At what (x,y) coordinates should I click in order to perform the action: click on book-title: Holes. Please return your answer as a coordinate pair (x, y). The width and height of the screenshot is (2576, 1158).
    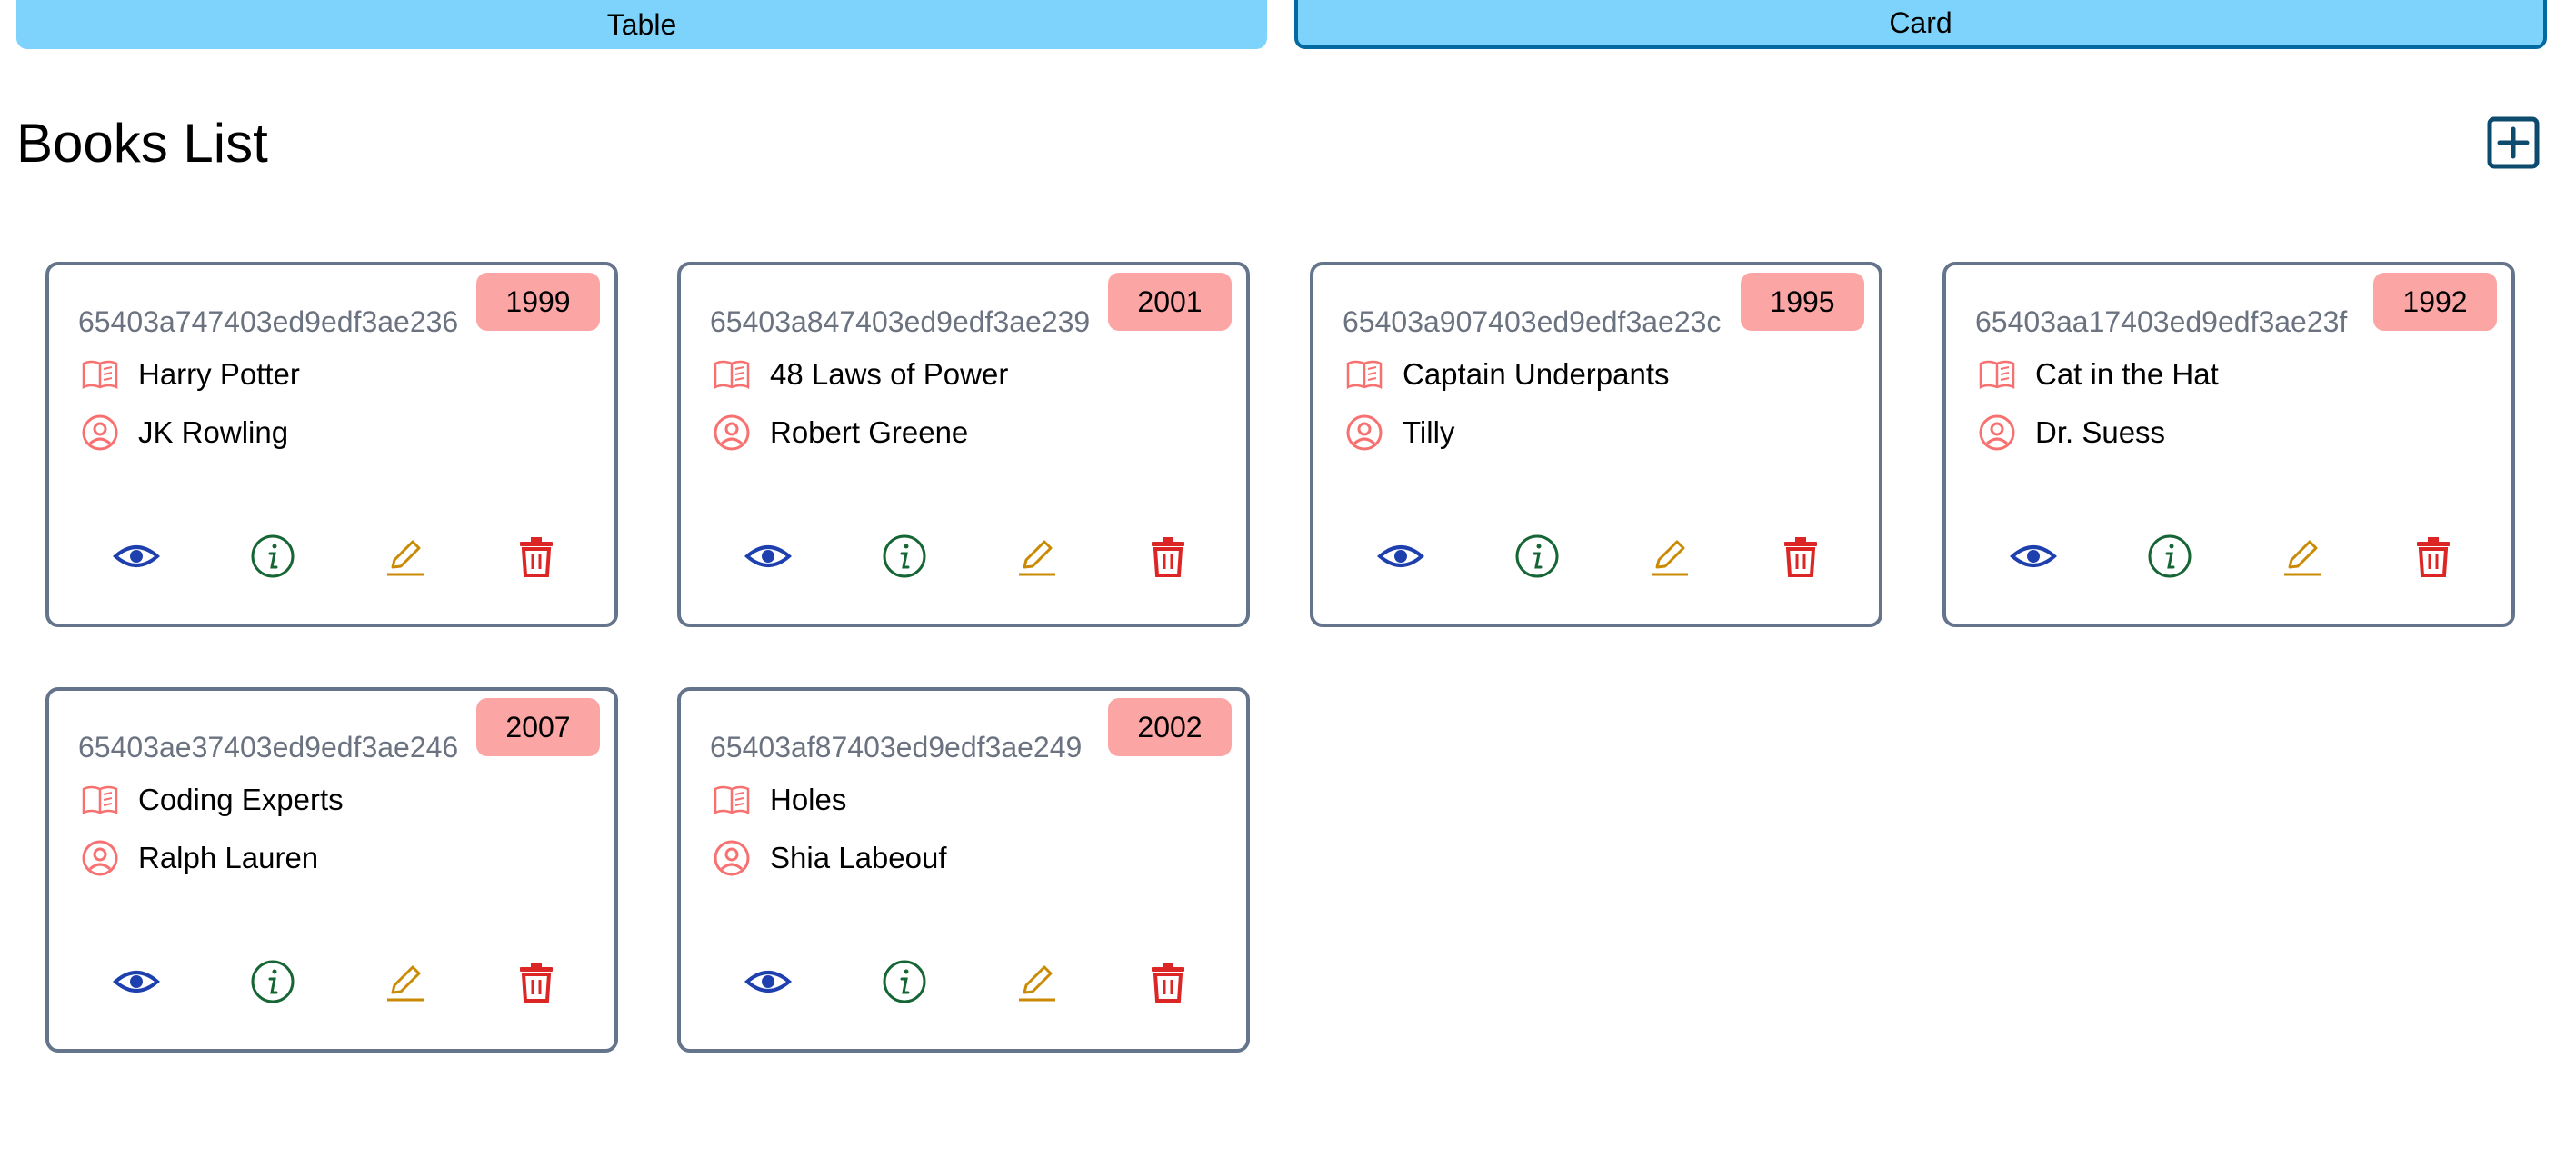
    Looking at the image, I should click on (808, 799).